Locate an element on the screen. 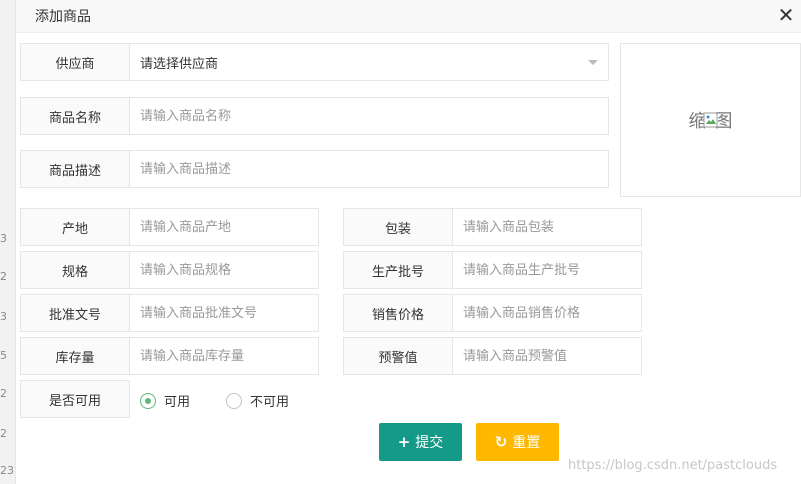 The image size is (801, 484). stock-field: 库存量 is located at coordinates (169, 356).